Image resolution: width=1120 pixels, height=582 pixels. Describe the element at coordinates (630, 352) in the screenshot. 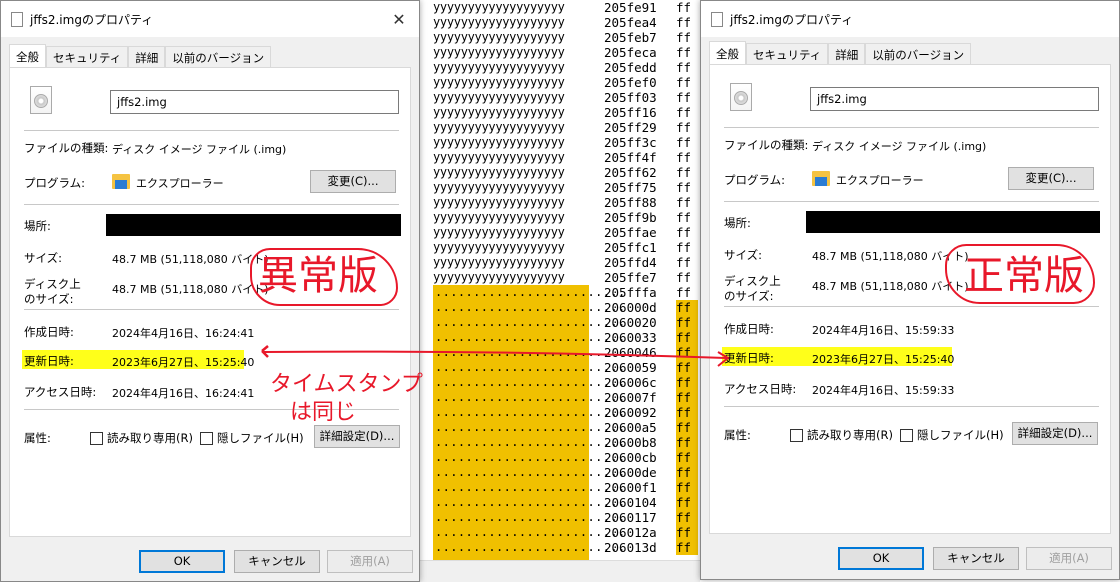

I see `hex-address: 2060046` at that location.